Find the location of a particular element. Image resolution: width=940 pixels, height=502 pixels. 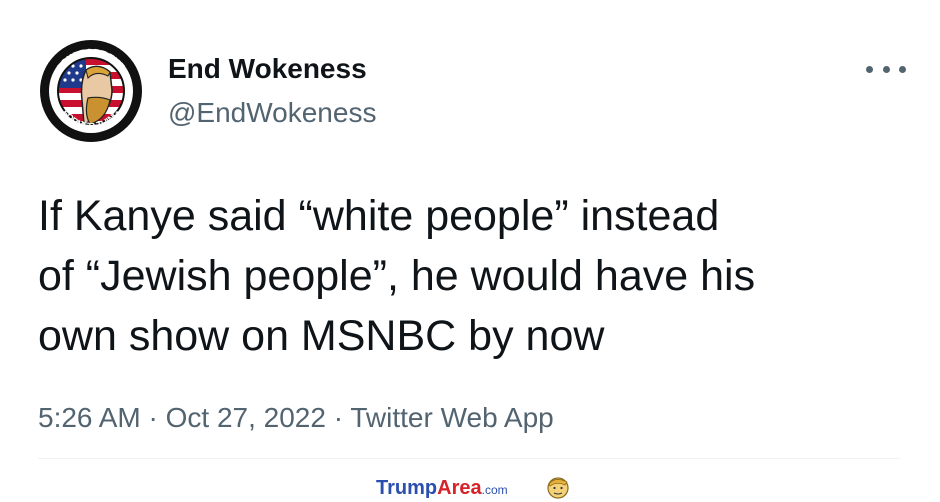

avatar: I SUPPORT THE FORMER THING is located at coordinates (91, 91).